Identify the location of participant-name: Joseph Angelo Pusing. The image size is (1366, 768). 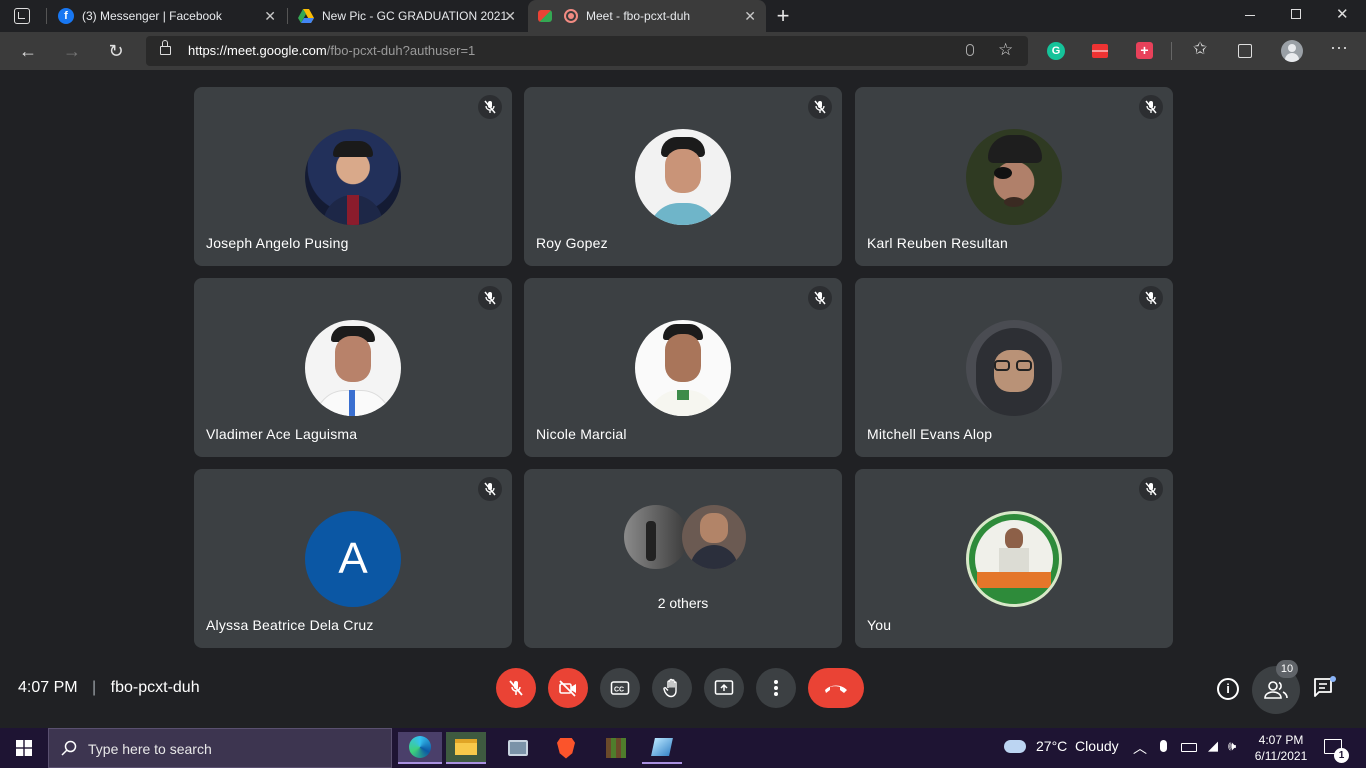
(277, 243).